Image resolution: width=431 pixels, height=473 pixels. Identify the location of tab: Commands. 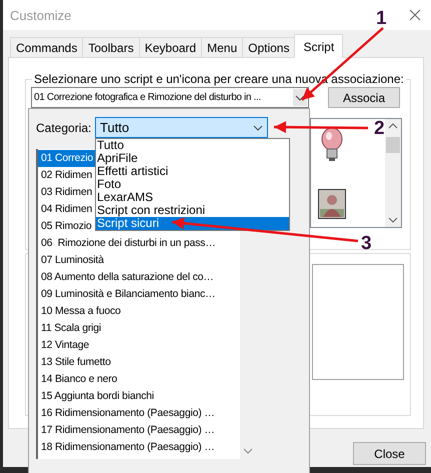
(47, 47).